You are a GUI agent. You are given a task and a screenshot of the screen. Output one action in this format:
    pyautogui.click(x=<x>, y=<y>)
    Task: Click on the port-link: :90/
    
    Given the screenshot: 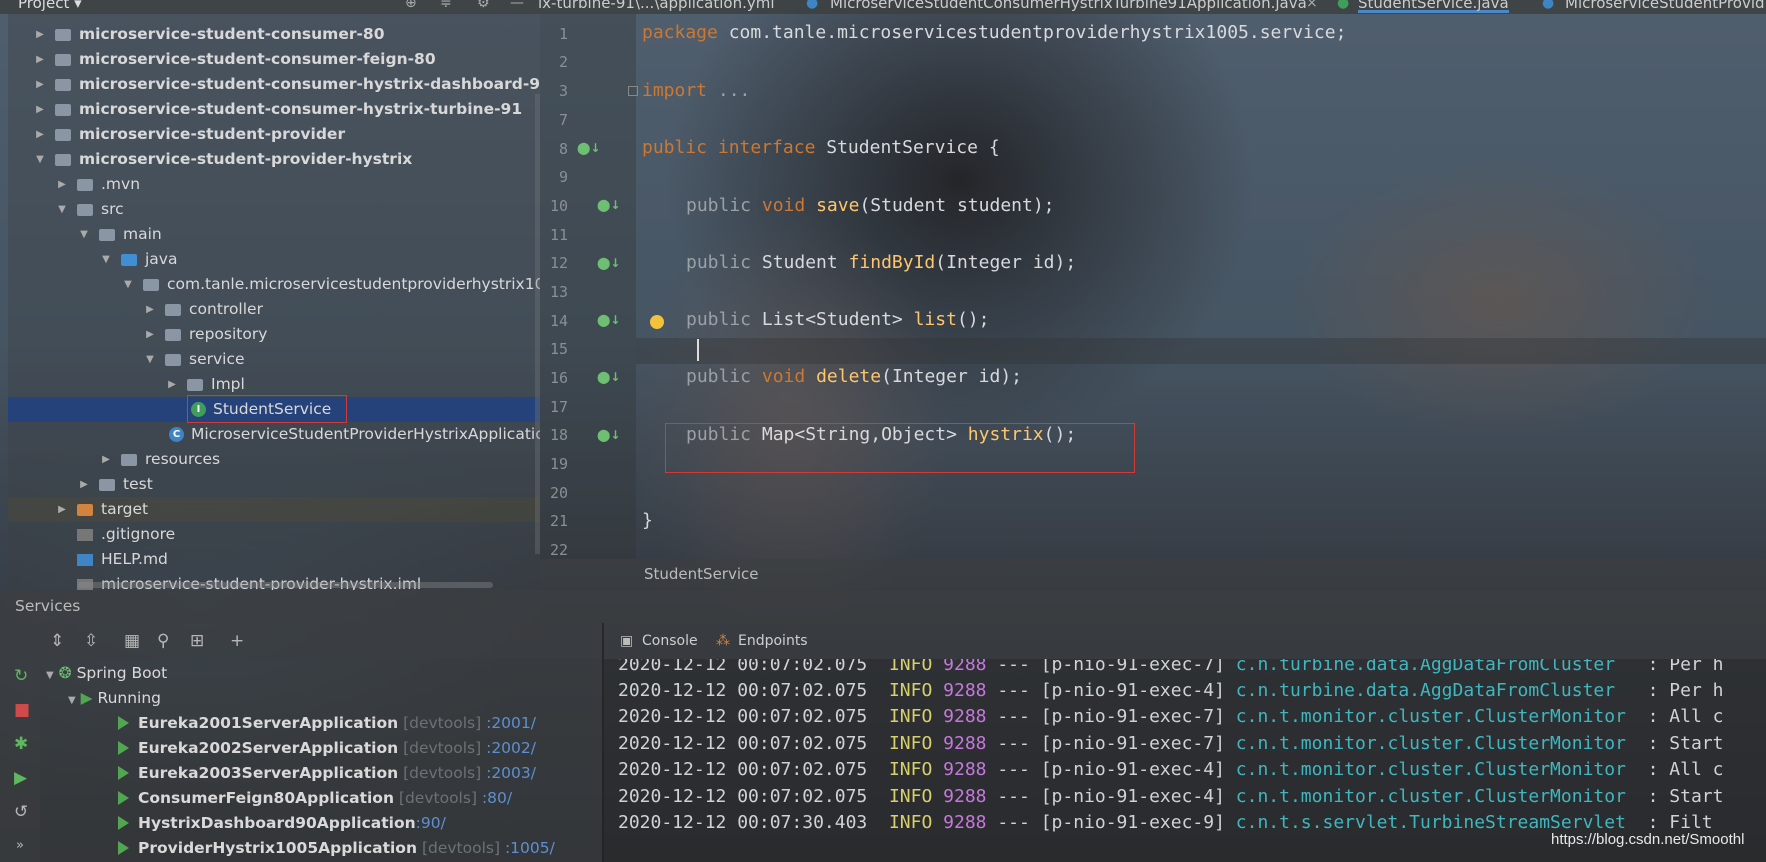 What is the action you would take?
    pyautogui.click(x=431, y=823)
    